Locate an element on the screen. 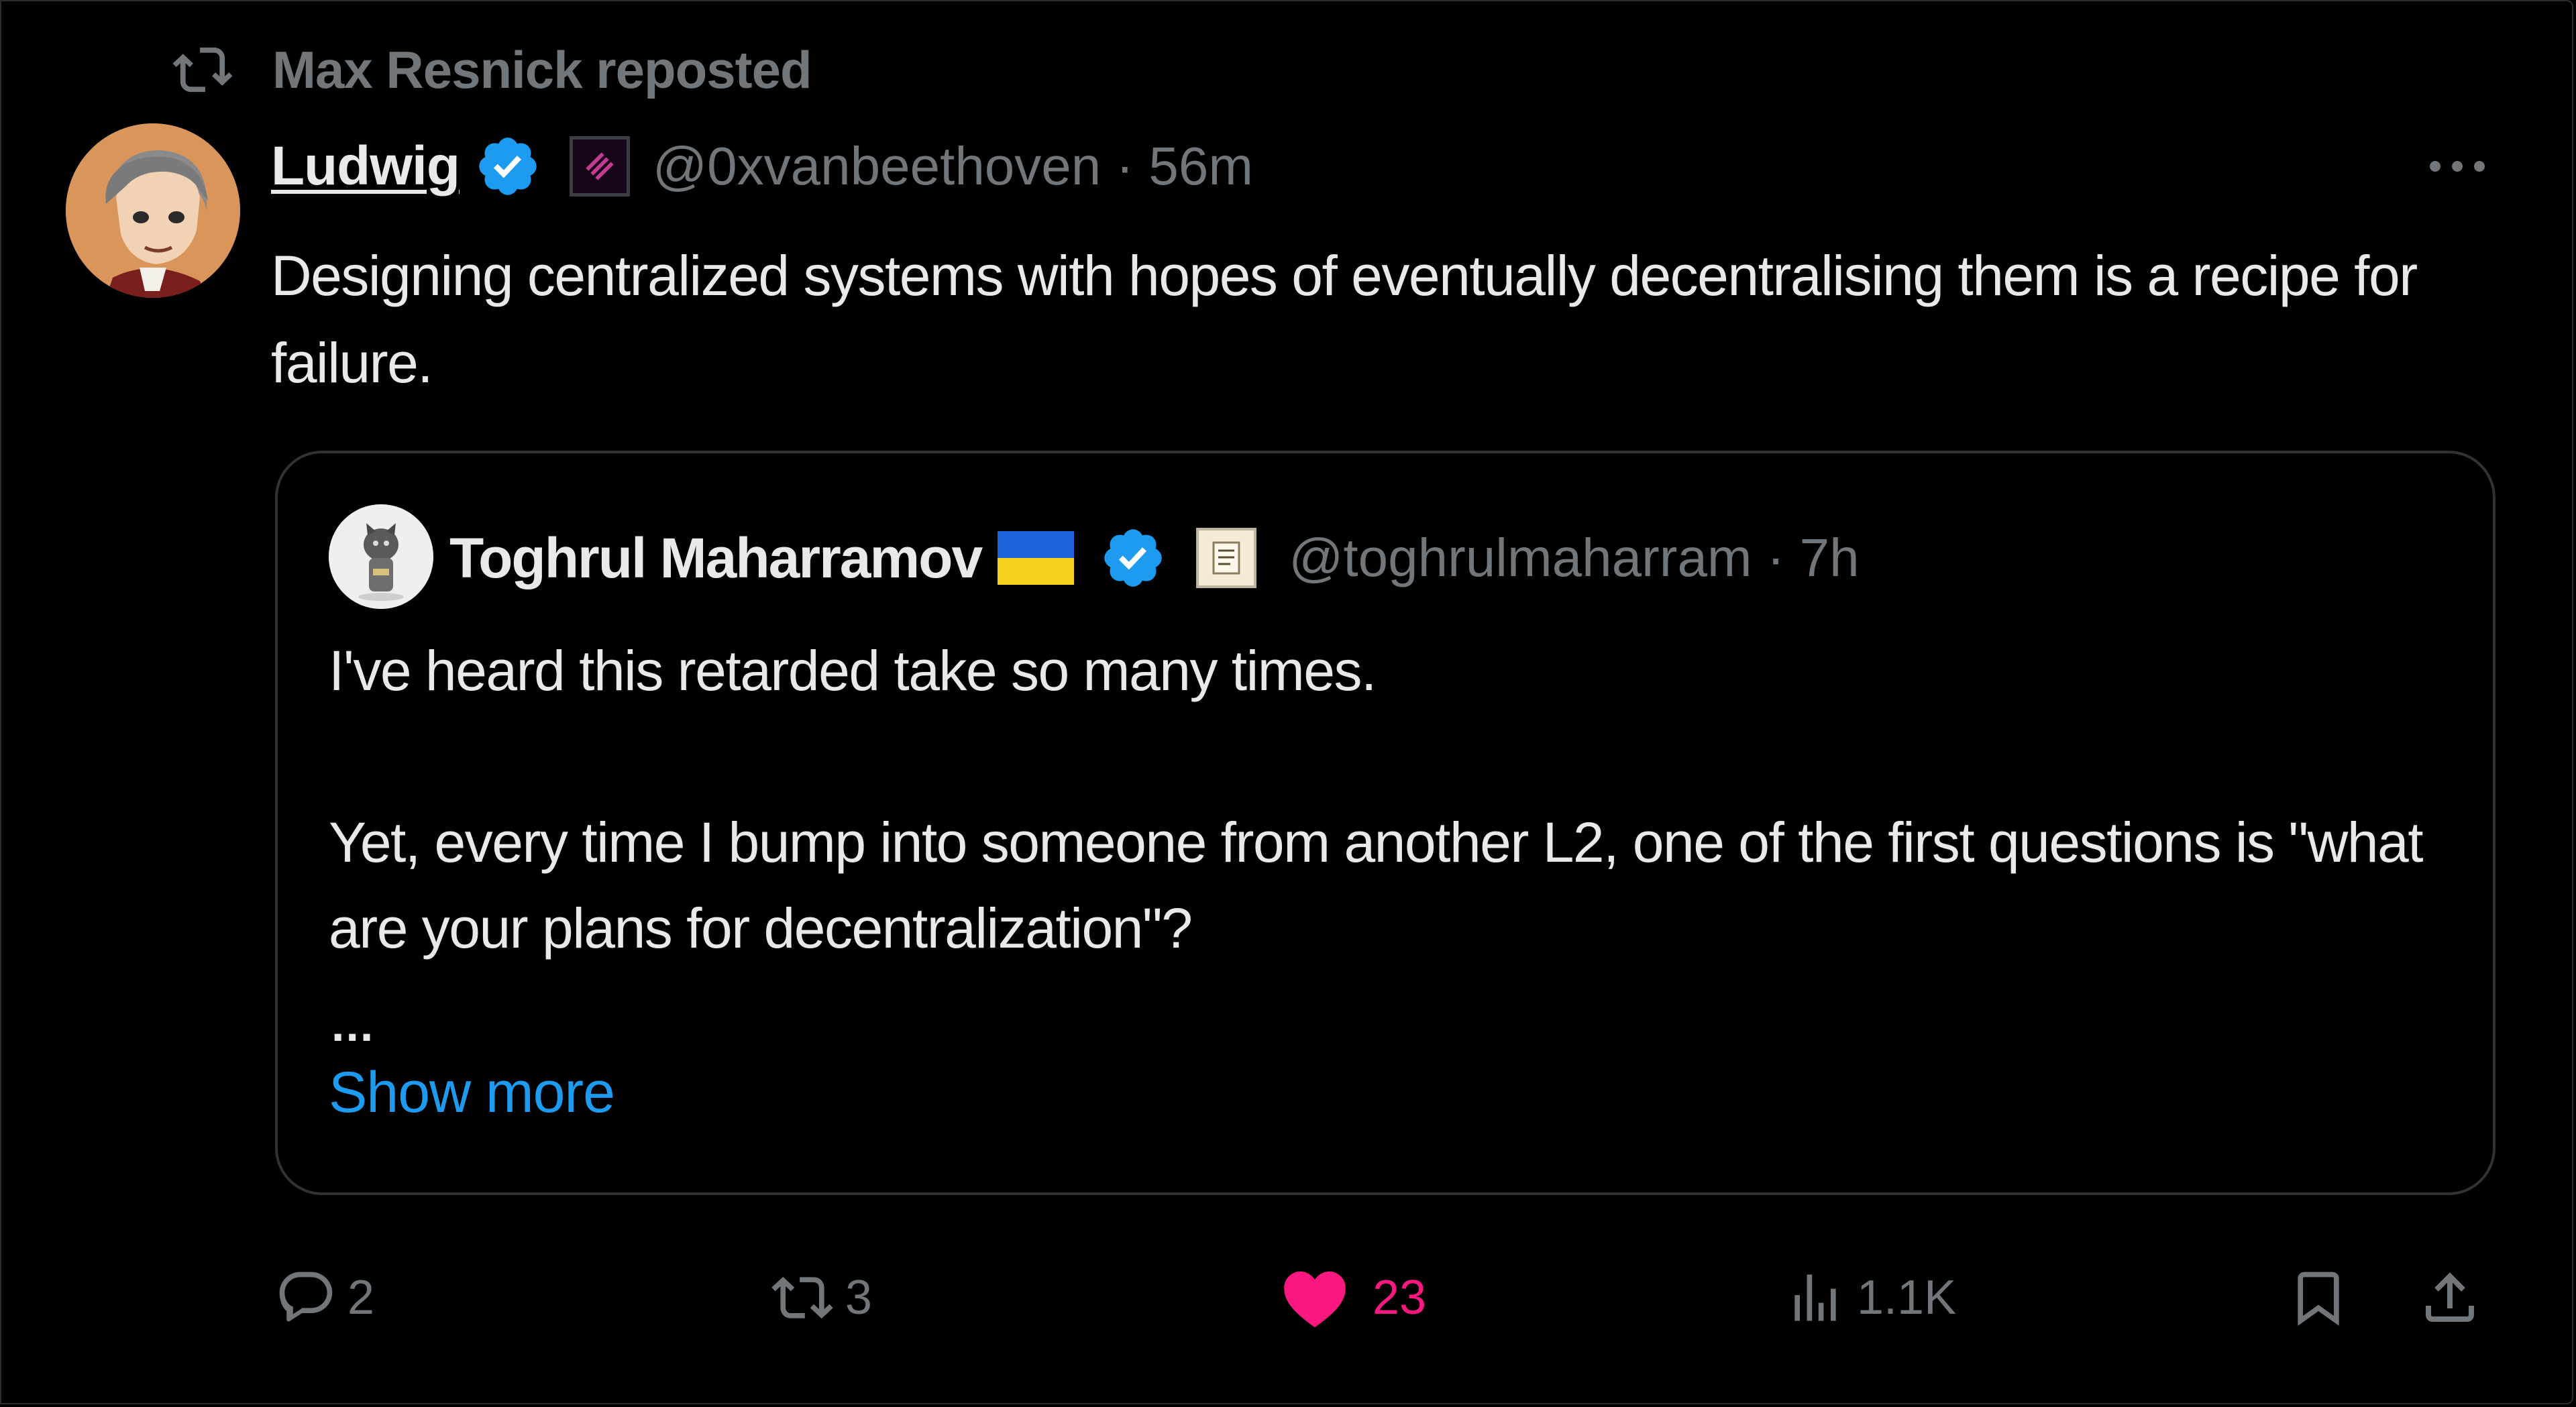 The height and width of the screenshot is (1407, 2576). views-button: 1.1K is located at coordinates (1870, 1298).